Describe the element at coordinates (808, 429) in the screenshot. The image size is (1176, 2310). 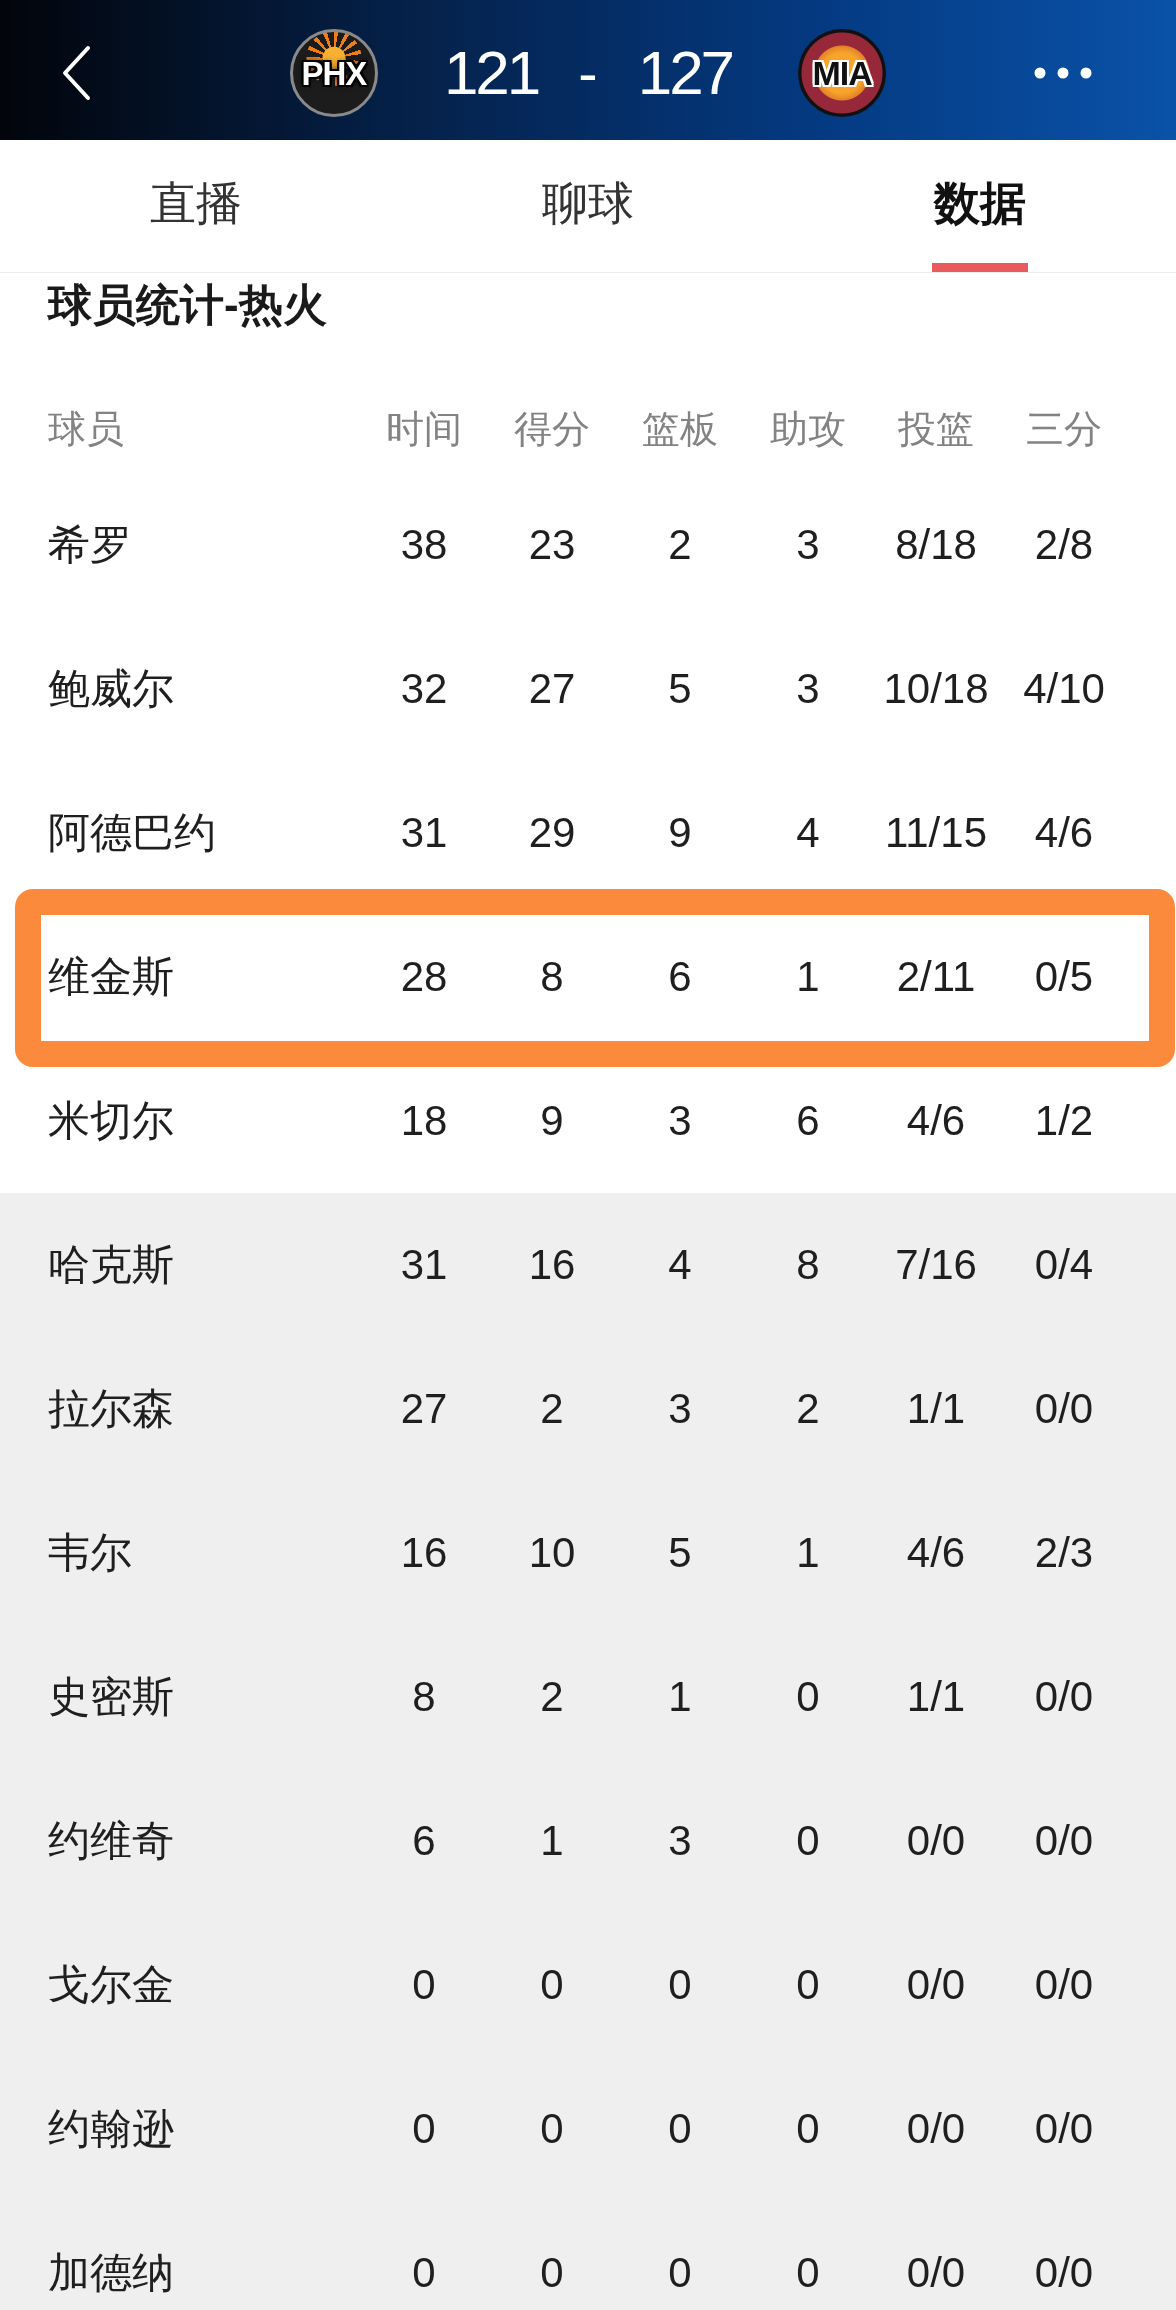
I see `column-header: 助攻` at that location.